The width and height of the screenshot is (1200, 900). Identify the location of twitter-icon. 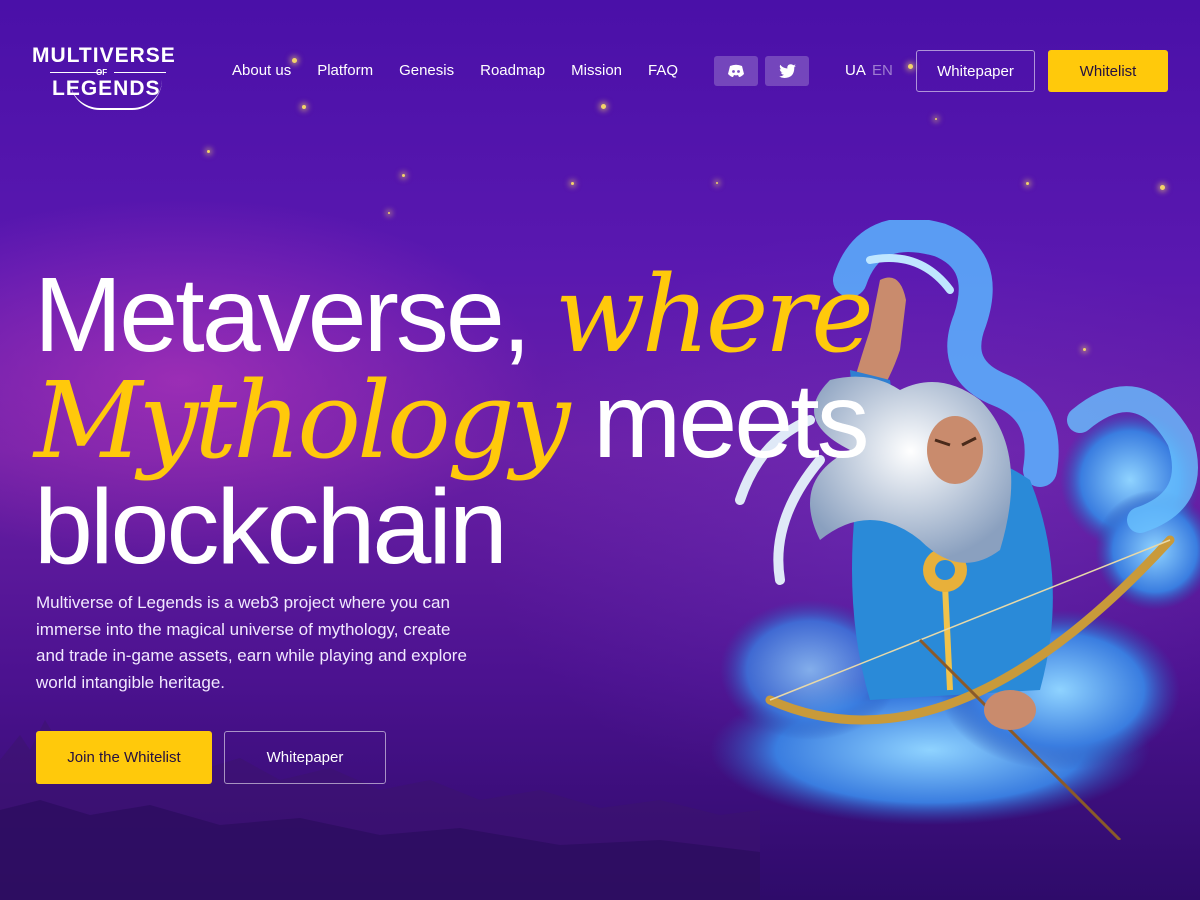
(787, 71).